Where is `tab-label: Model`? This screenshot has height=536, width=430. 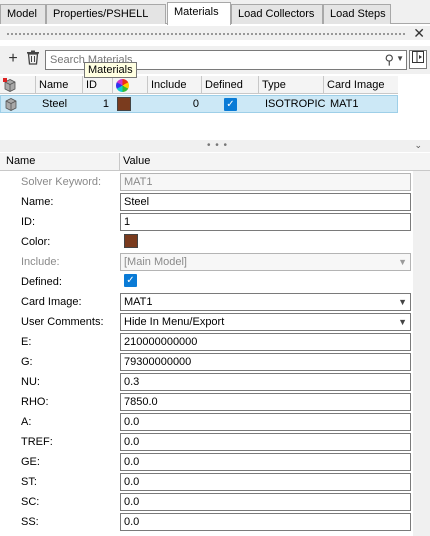
tab-label: Model is located at coordinates (22, 14).